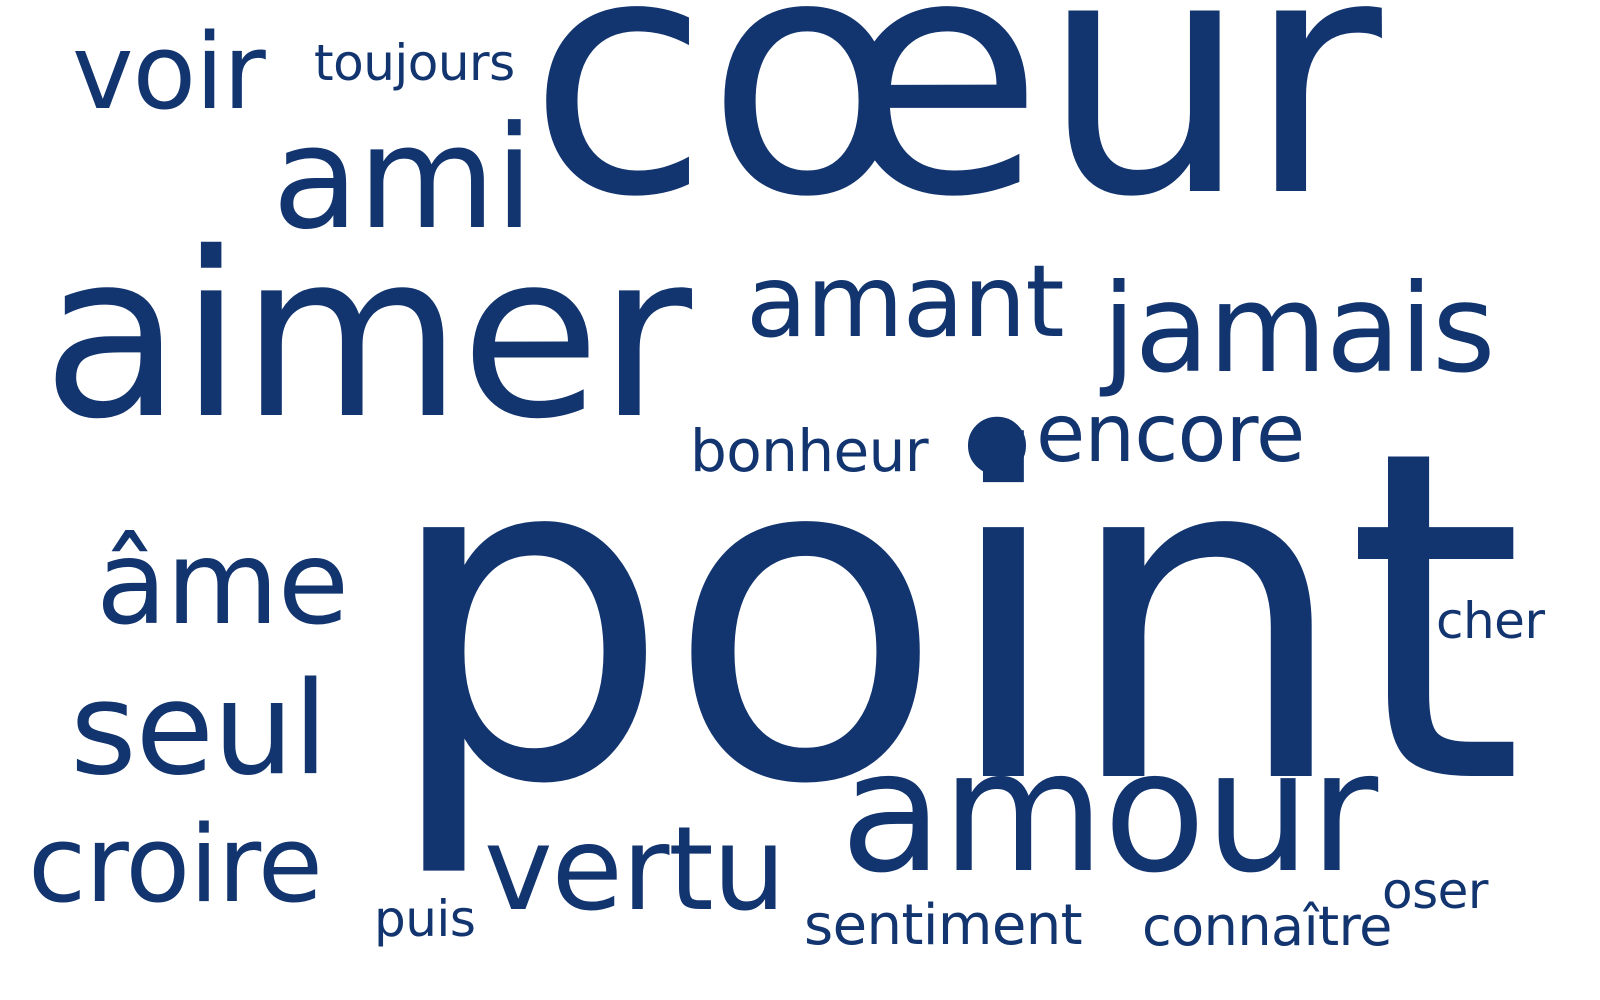 The width and height of the screenshot is (1600, 1000). I want to click on word-ame: âme, so click(222, 583).